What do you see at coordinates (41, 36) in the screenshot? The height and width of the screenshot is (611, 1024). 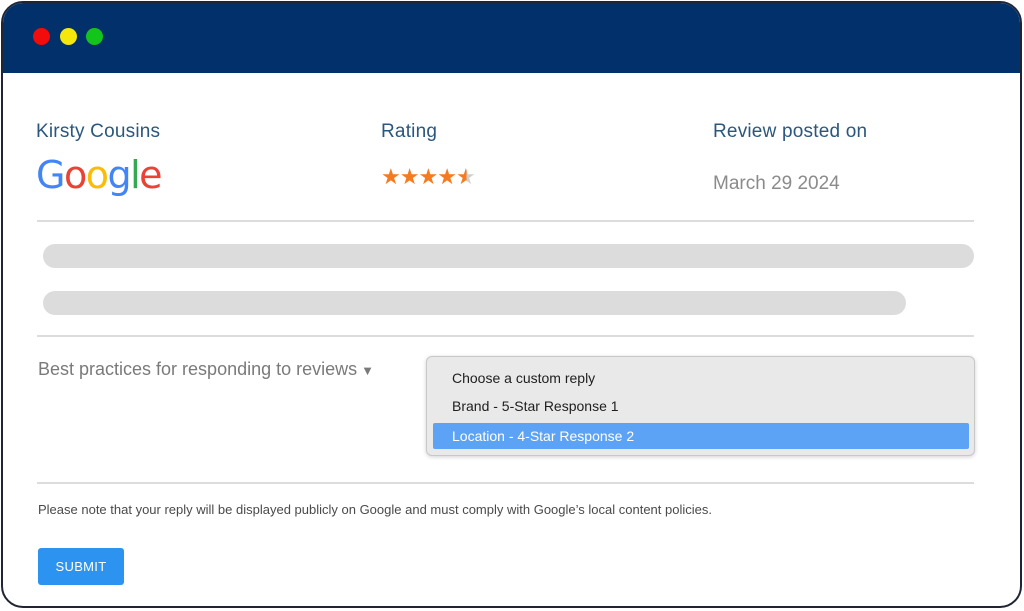 I see `close-window-button` at bounding box center [41, 36].